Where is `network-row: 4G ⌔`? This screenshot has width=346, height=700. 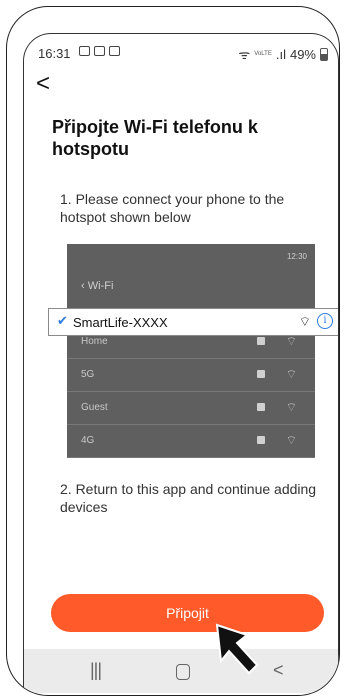
network-row: 4G ⌔ is located at coordinates (191, 441).